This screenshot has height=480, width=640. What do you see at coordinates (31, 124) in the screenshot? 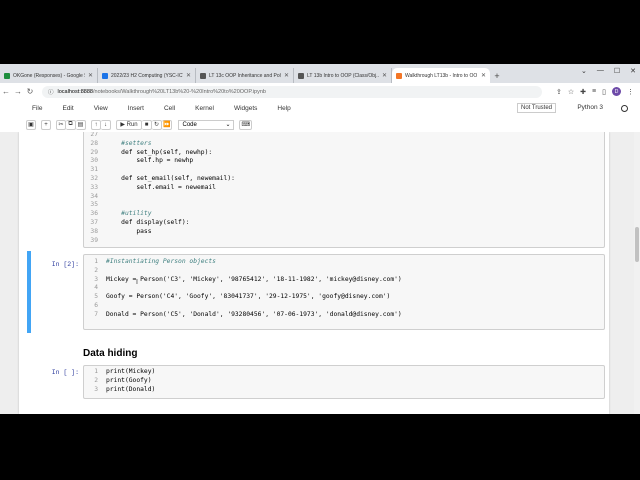
I see `save-icon: ▣` at bounding box center [31, 124].